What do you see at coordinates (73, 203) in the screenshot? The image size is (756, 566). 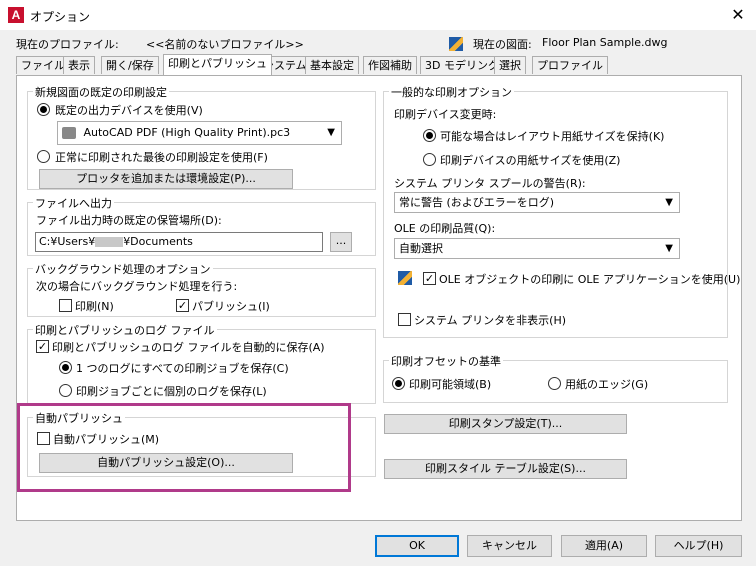 I see `group-file-output-title: ファイルへ出力` at bounding box center [73, 203].